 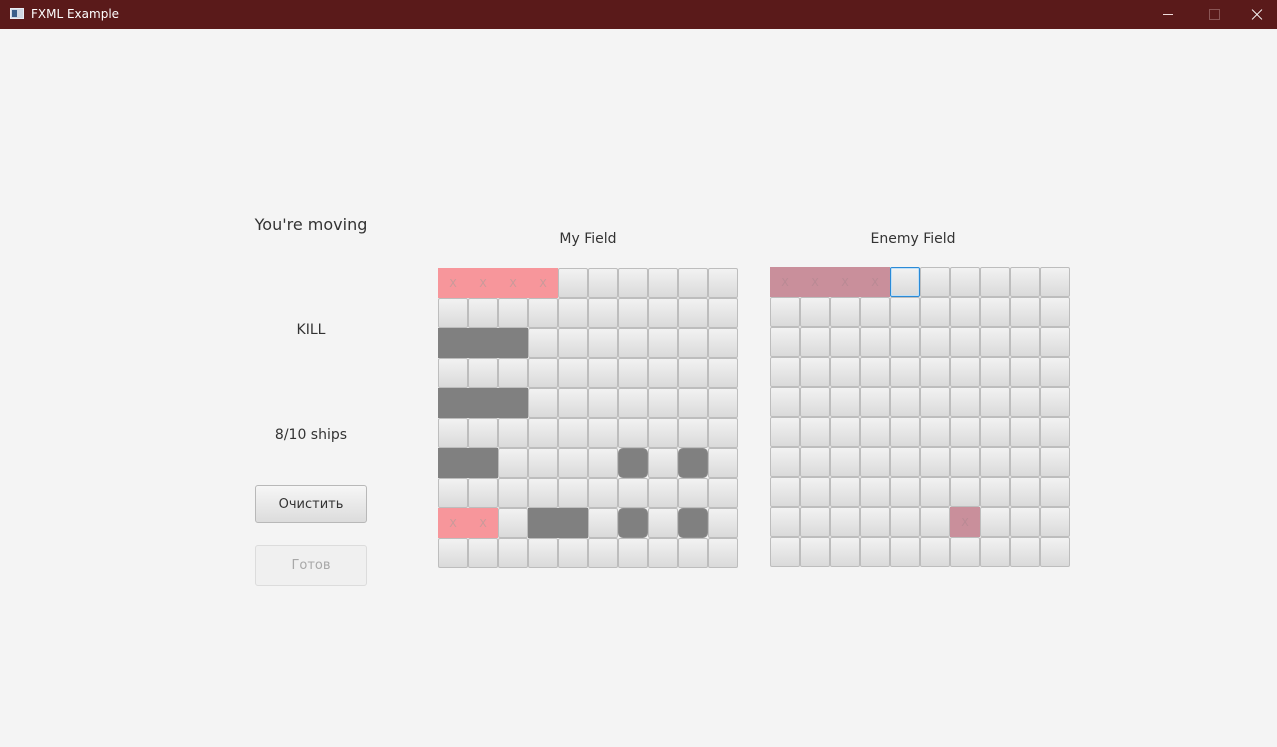 What do you see at coordinates (311, 504) in the screenshot?
I see `clear-button: Очистить` at bounding box center [311, 504].